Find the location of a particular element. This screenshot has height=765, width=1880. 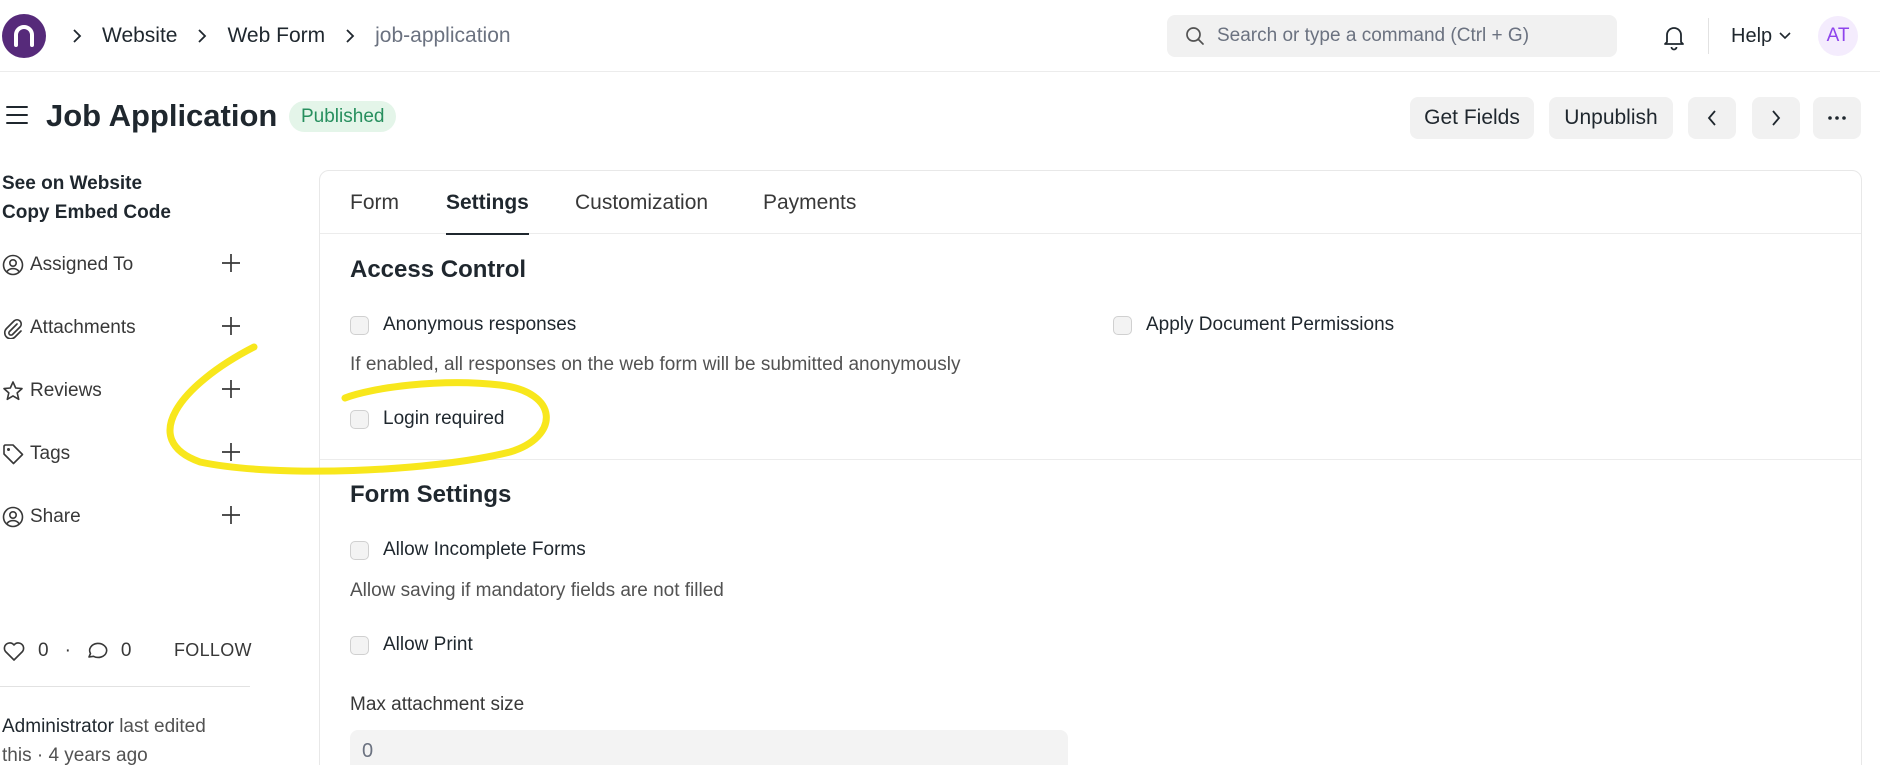

edited-text: last edited is located at coordinates (162, 726).